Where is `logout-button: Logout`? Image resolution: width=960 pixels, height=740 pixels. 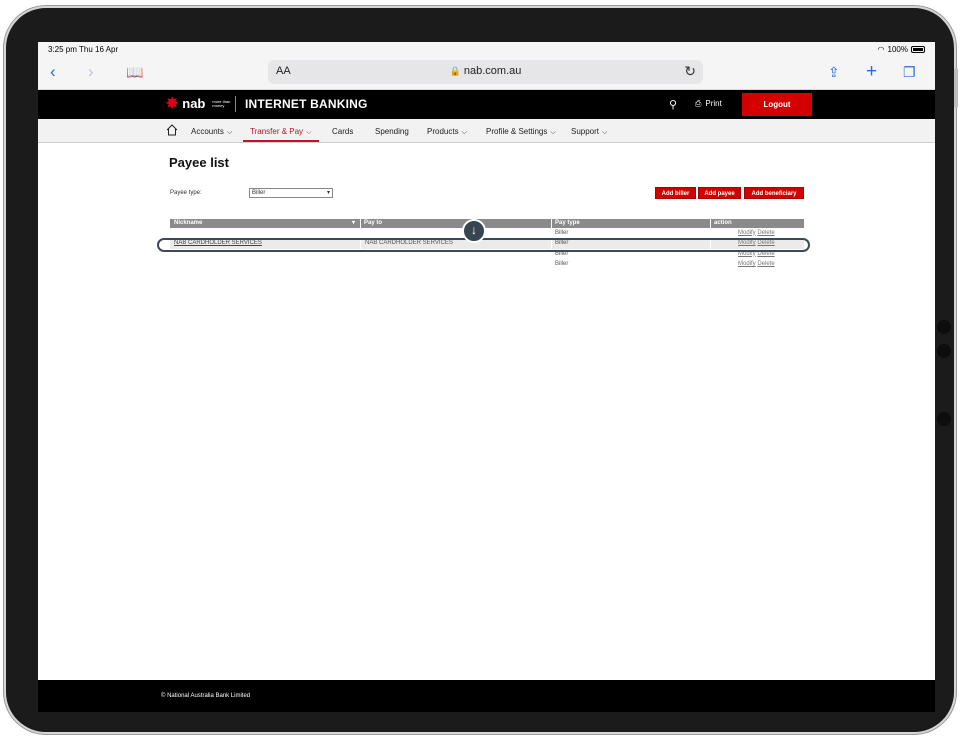
logout-button: Logout is located at coordinates (777, 104).